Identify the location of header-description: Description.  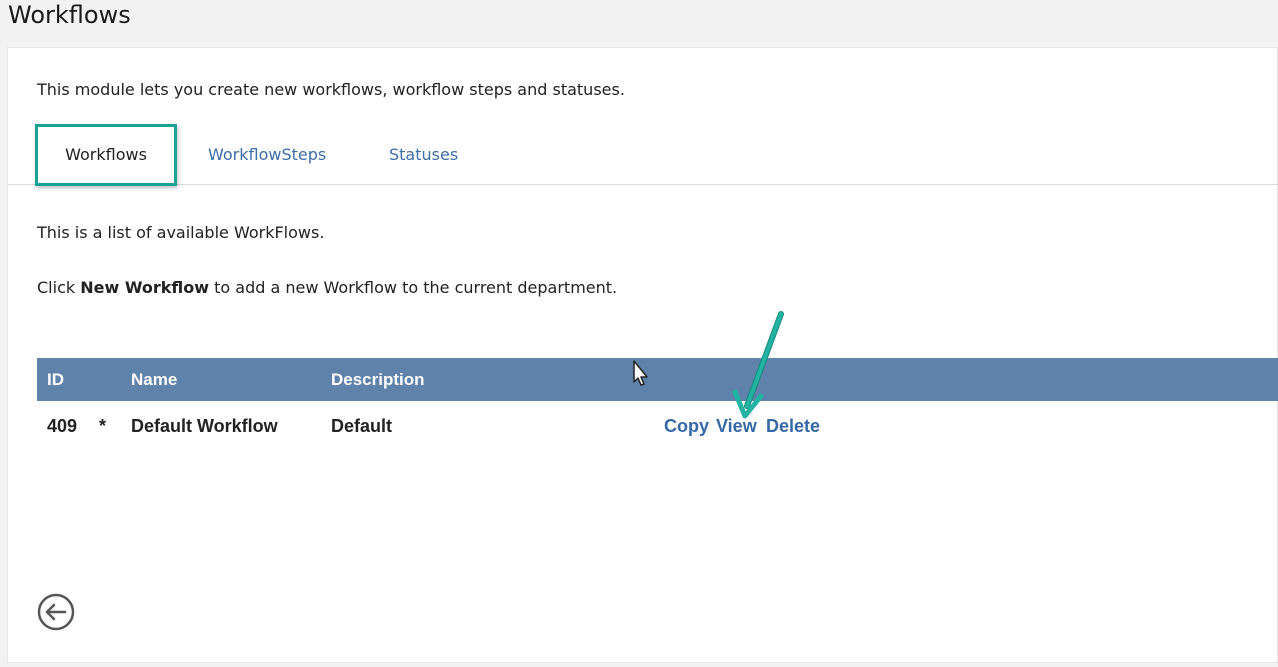
(378, 379).